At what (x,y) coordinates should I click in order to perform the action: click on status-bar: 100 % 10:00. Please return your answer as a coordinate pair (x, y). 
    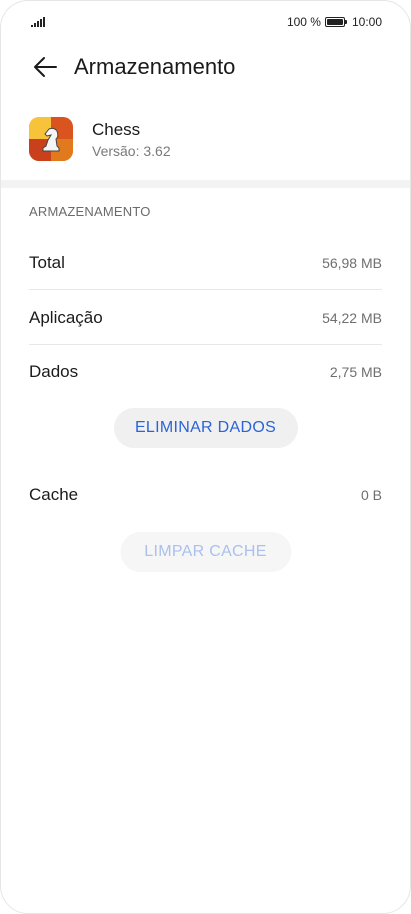
    Looking at the image, I should click on (205, 22).